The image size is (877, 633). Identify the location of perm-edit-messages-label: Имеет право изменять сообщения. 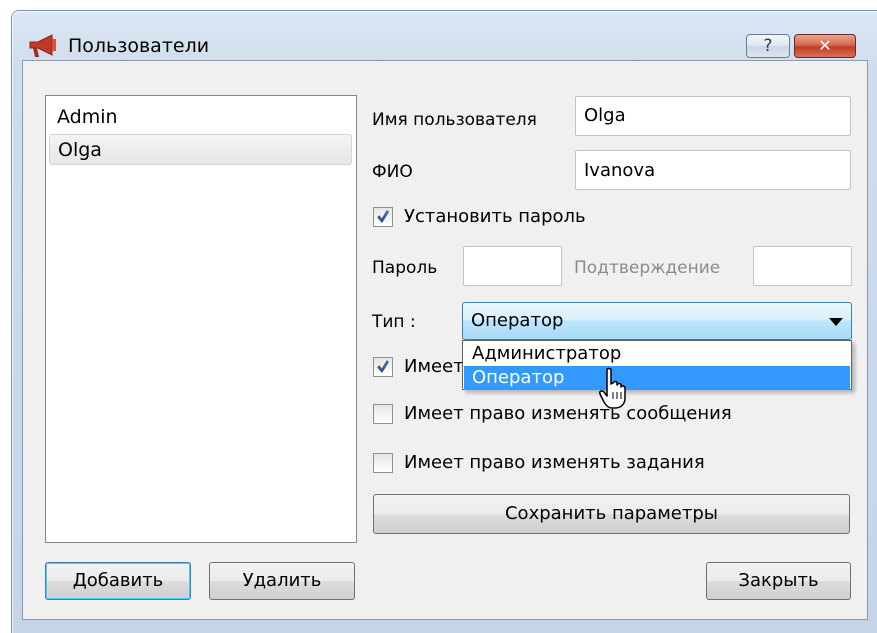
(568, 413).